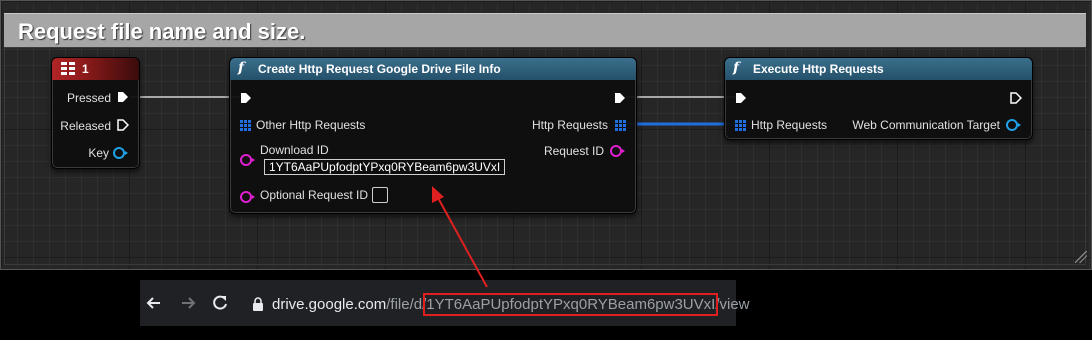 The width and height of the screenshot is (1092, 340). I want to click on key-event-node-header: 1, so click(95, 69).